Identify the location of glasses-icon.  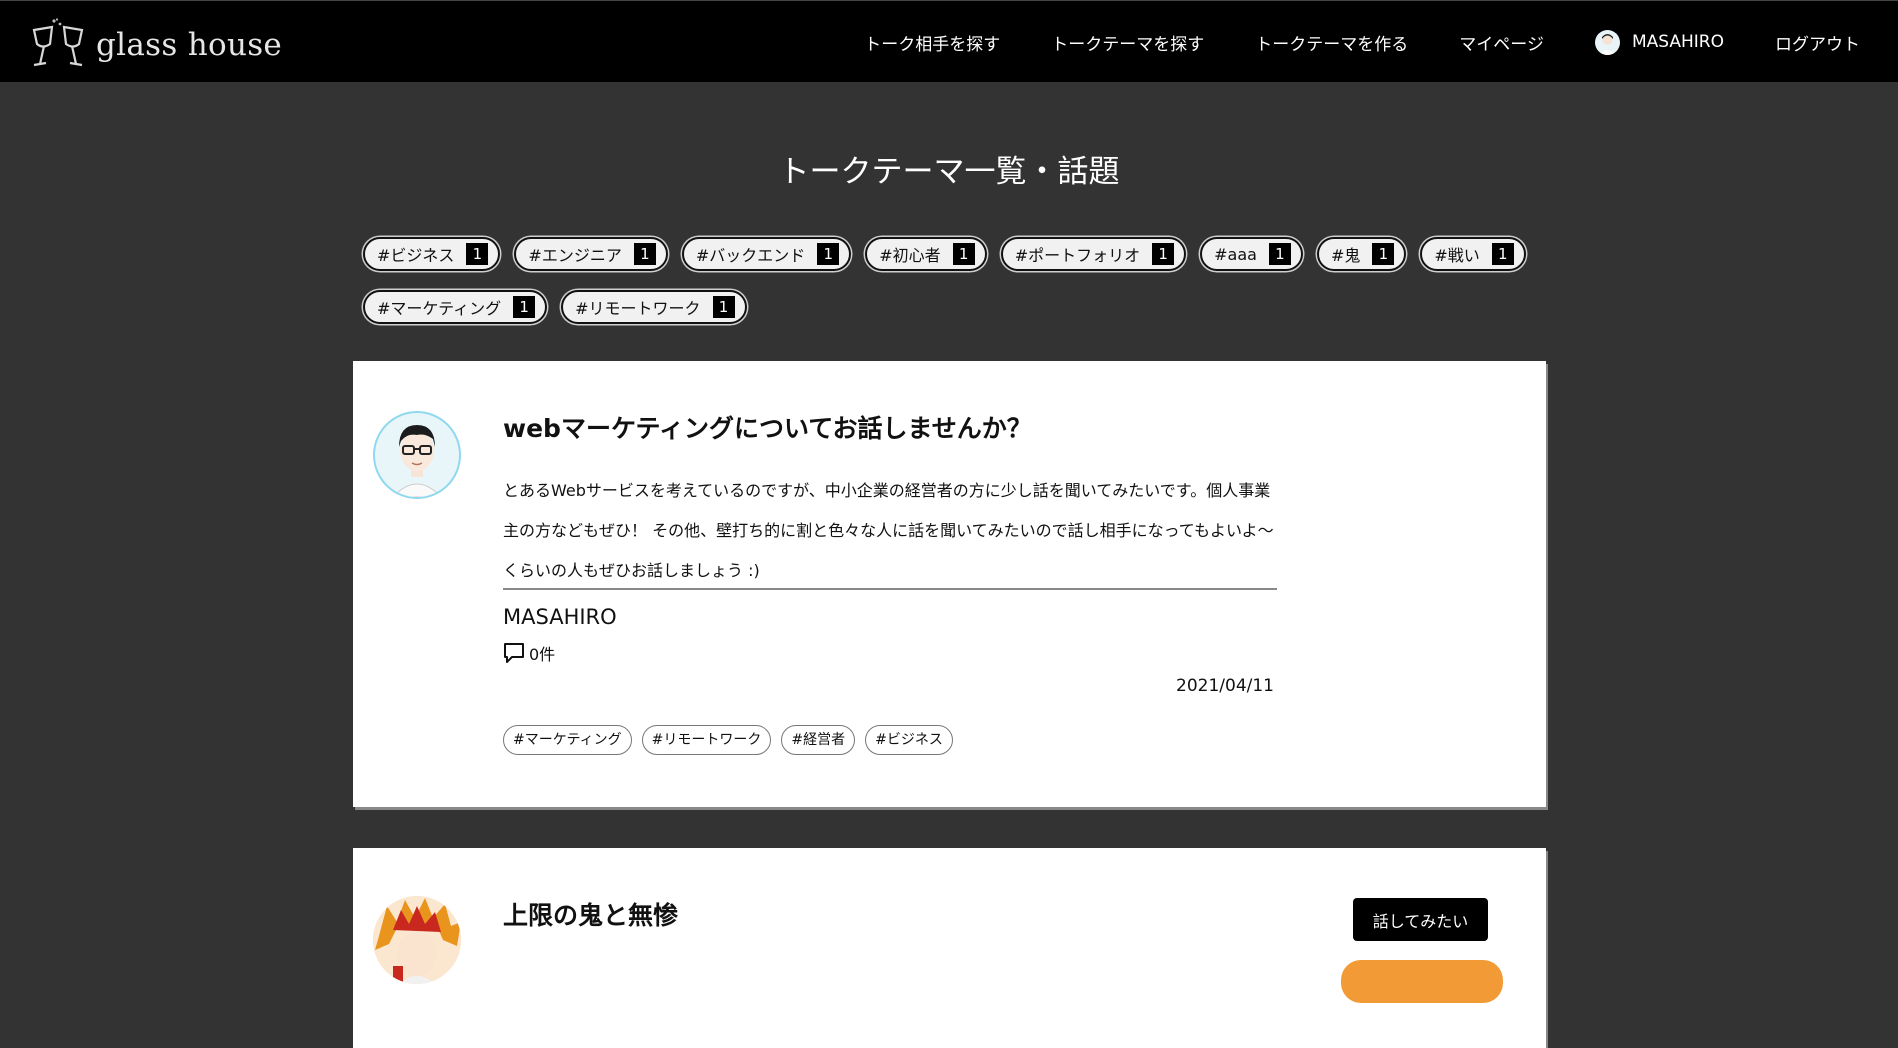
(58, 42).